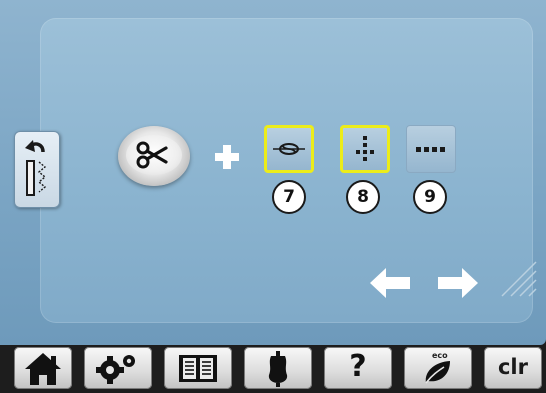 This screenshot has width=546, height=393. I want to click on gear-icon, so click(115, 369).